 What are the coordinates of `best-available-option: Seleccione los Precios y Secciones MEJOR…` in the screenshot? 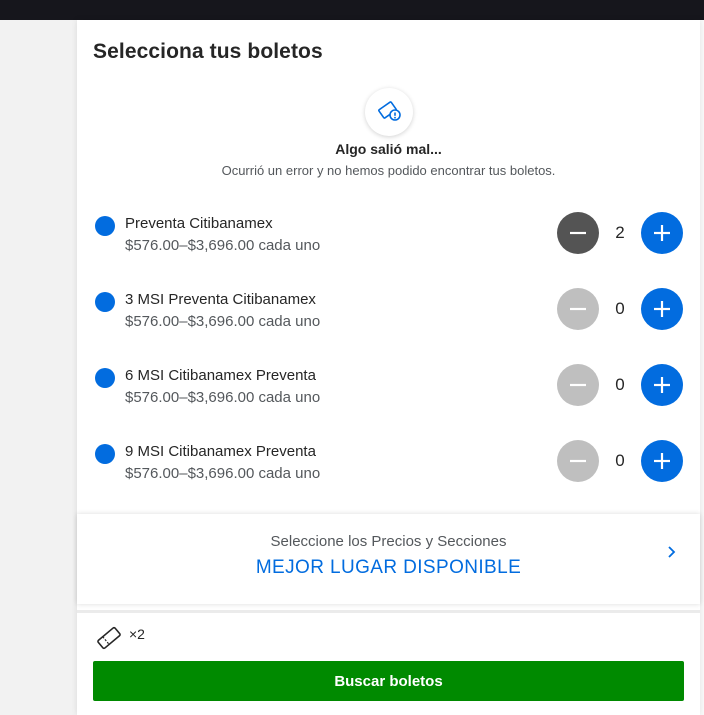 It's located at (388, 559).